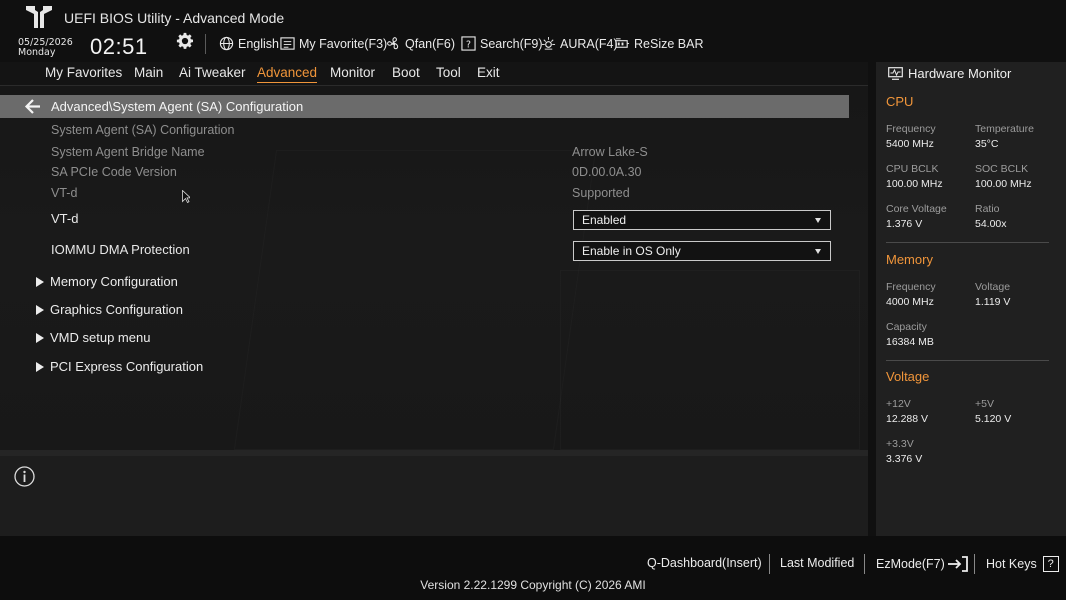  I want to click on aura-light-icon, so click(548, 43).